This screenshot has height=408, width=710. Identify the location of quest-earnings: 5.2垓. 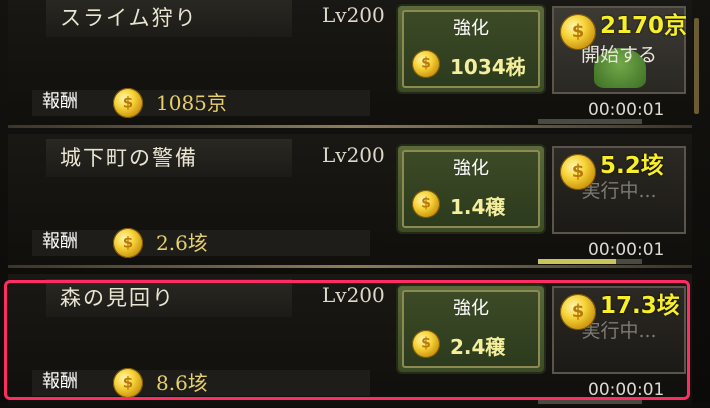
(632, 166).